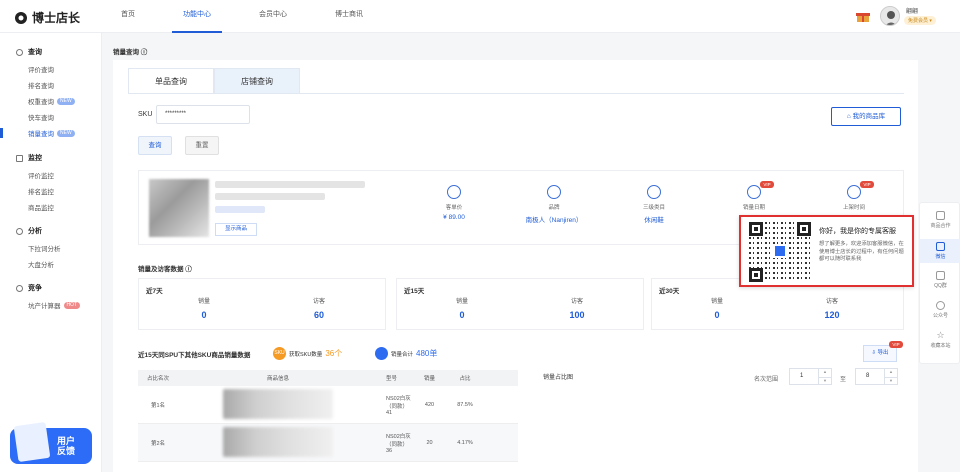 This screenshot has width=960, height=472. What do you see at coordinates (44, 248) in the screenshot?
I see `sidebar-item-keyword-analysis: 下拉词分析` at bounding box center [44, 248].